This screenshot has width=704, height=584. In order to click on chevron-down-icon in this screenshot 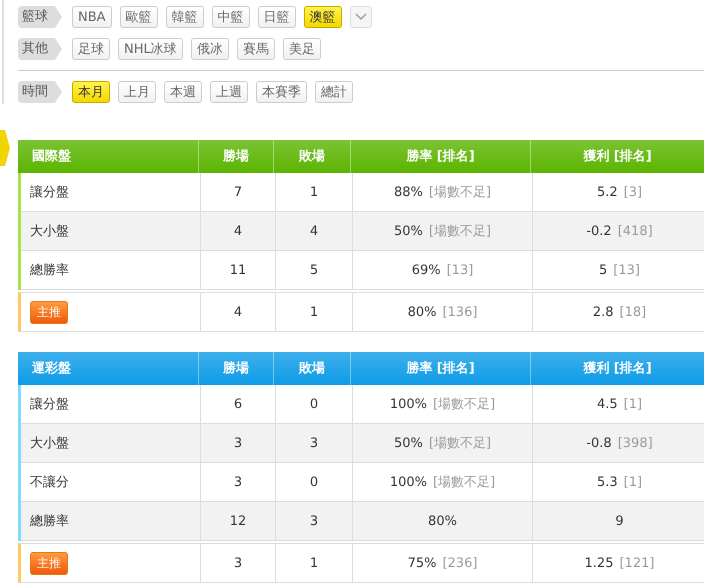, I will do `click(360, 17)`.